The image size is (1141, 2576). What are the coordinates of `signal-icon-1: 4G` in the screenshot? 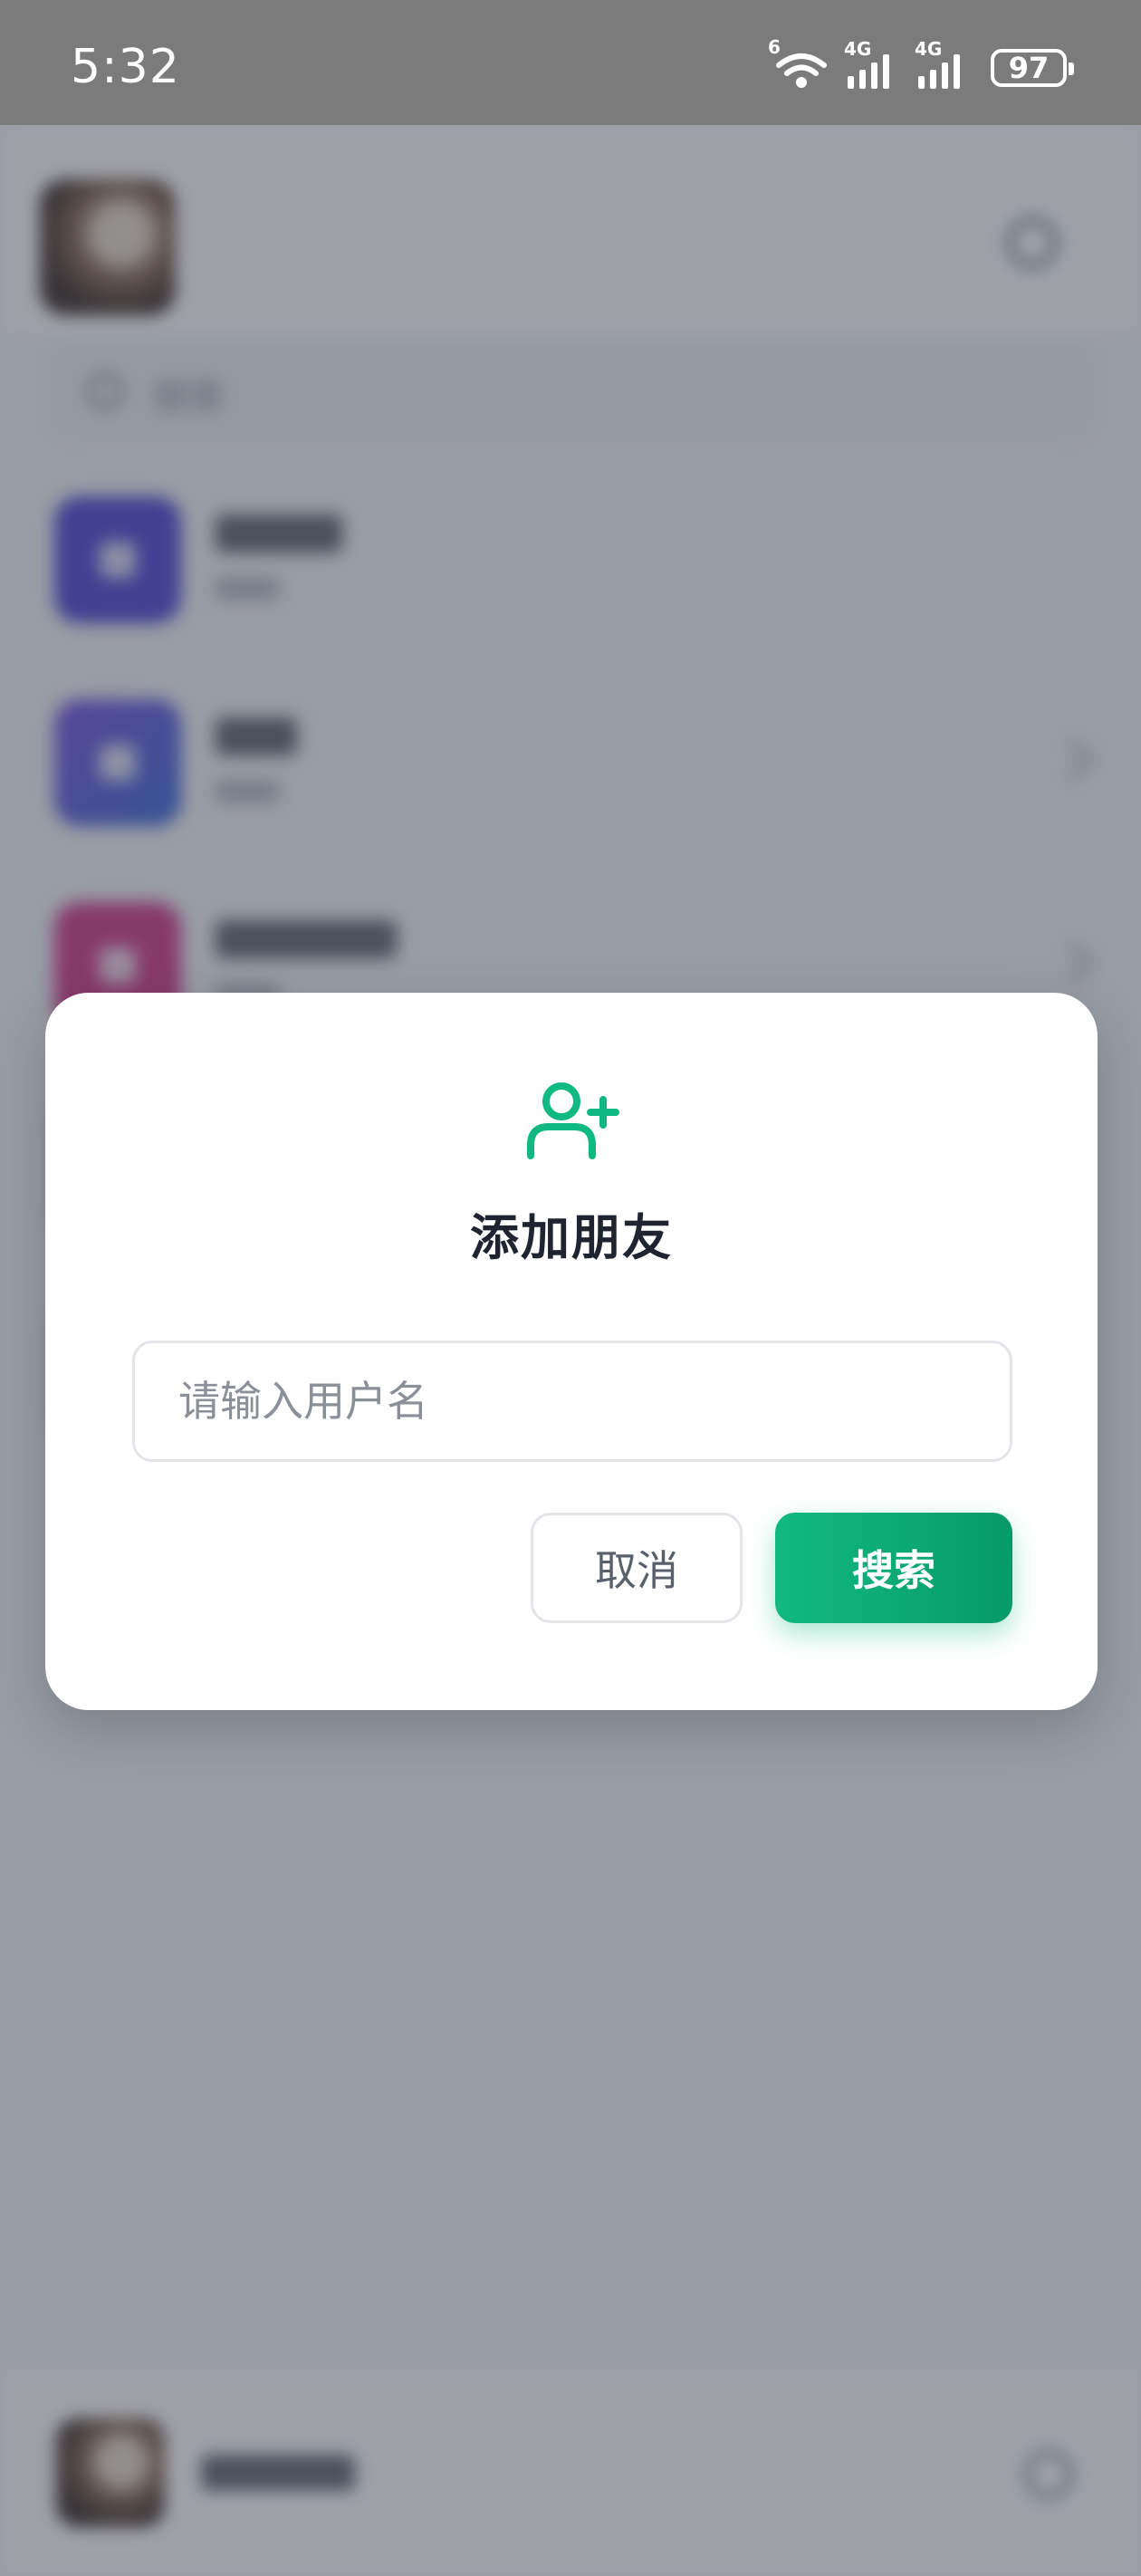 It's located at (873, 64).